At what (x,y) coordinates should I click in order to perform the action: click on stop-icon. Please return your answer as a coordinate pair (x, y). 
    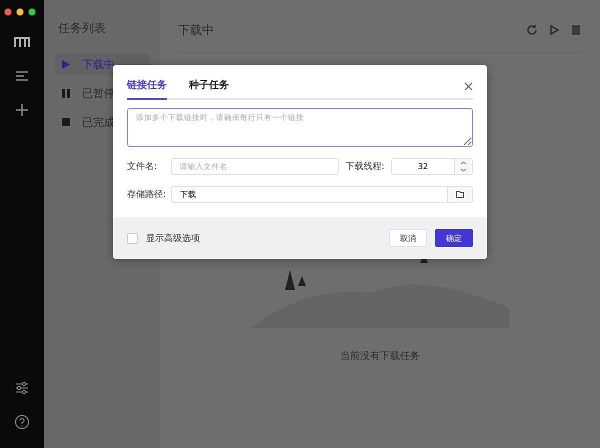
    Looking at the image, I should click on (66, 122).